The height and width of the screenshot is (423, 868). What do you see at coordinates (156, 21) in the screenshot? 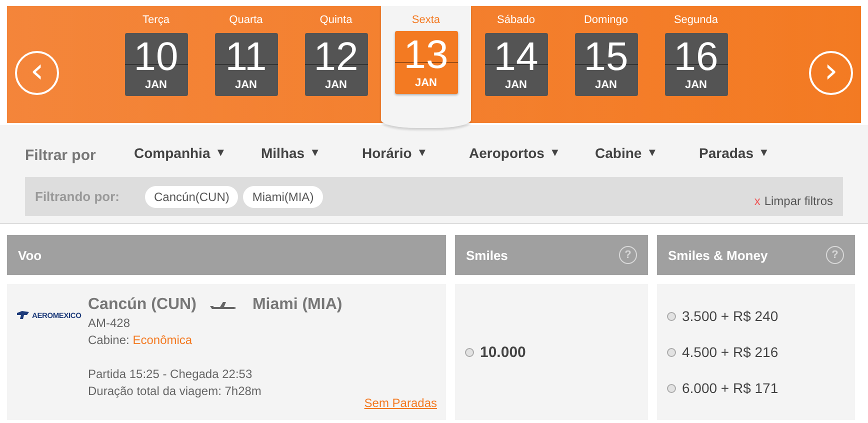
I see `weekday-label: Terça` at bounding box center [156, 21].